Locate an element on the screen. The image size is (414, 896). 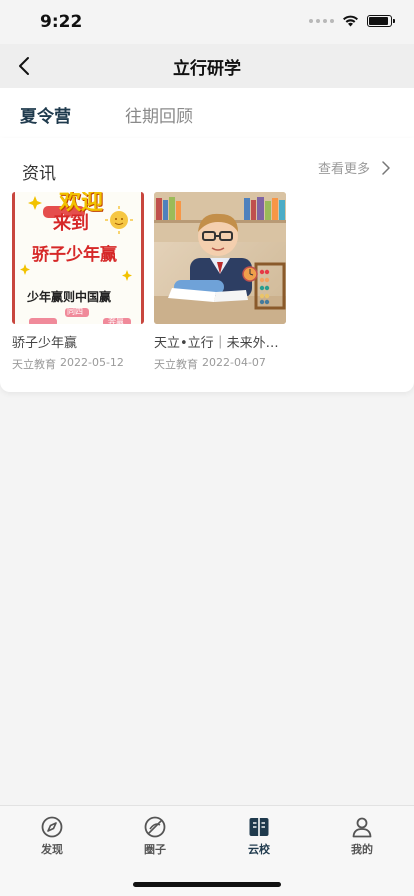
tabbar-item-discover: 发现 is located at coordinates (52, 836).